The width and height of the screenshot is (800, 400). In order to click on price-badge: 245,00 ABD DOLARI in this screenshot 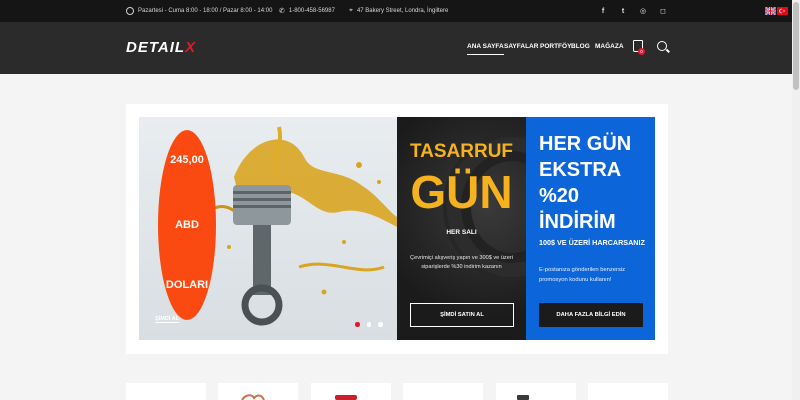, I will do `click(187, 225)`.